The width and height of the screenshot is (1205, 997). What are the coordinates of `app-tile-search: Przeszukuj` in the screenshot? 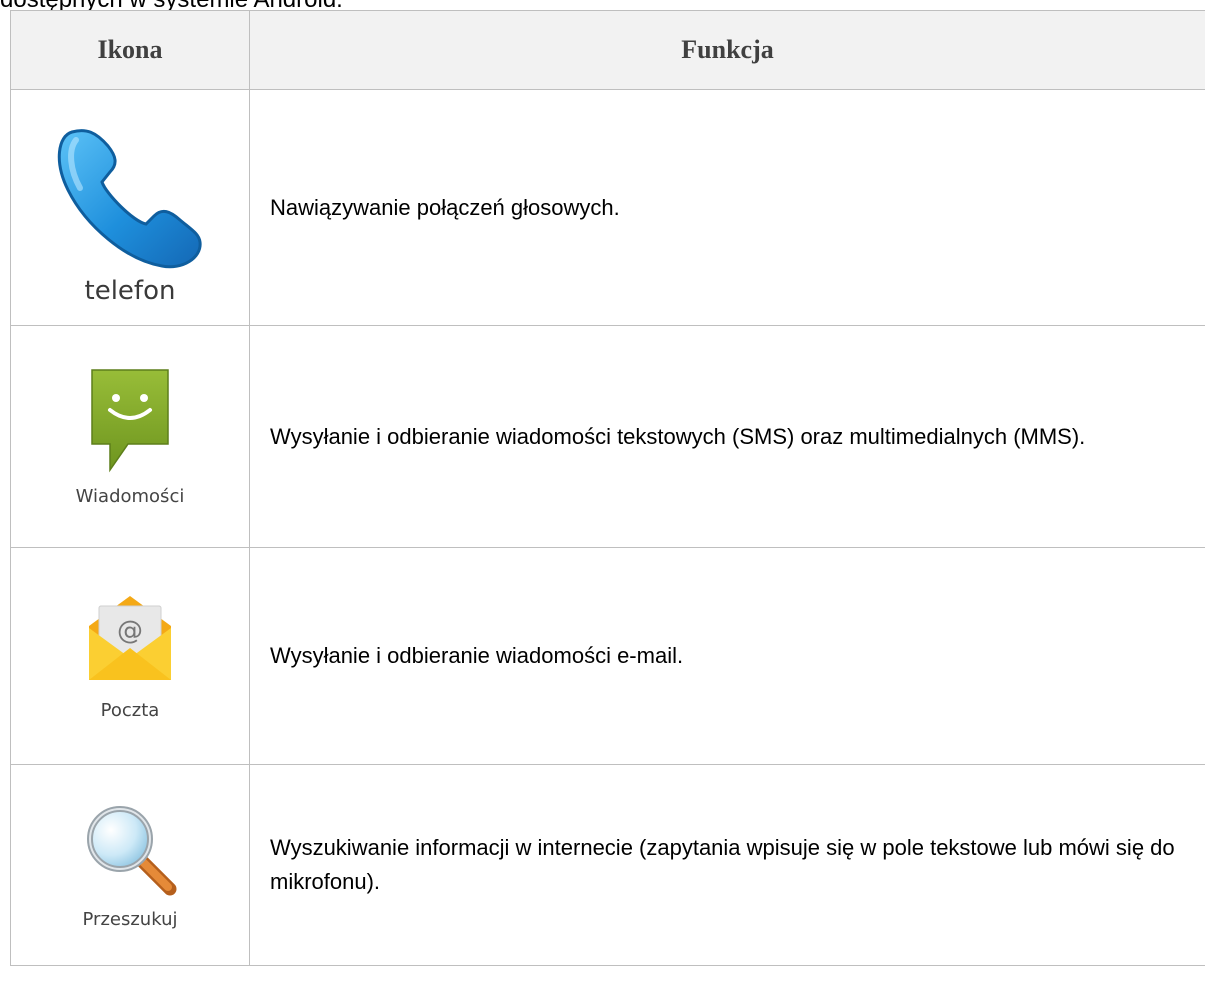 It's located at (130, 865).